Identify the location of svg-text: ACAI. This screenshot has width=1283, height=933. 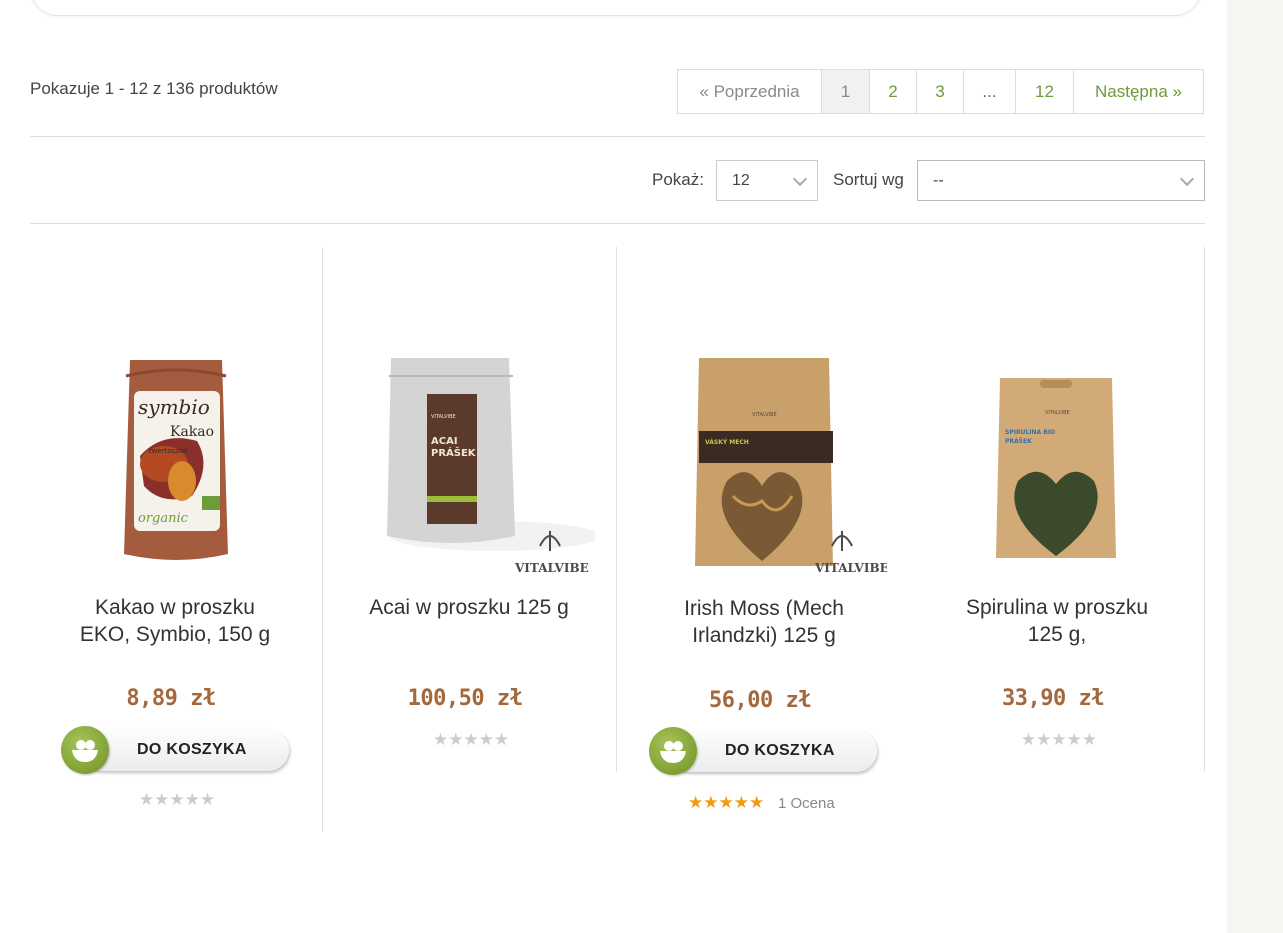
(444, 441).